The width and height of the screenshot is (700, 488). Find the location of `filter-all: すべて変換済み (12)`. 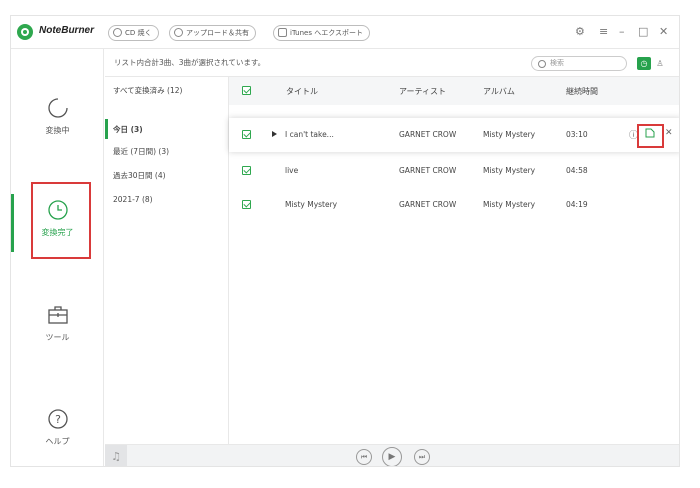

filter-all: すべて変換済み (12) is located at coordinates (147, 90).